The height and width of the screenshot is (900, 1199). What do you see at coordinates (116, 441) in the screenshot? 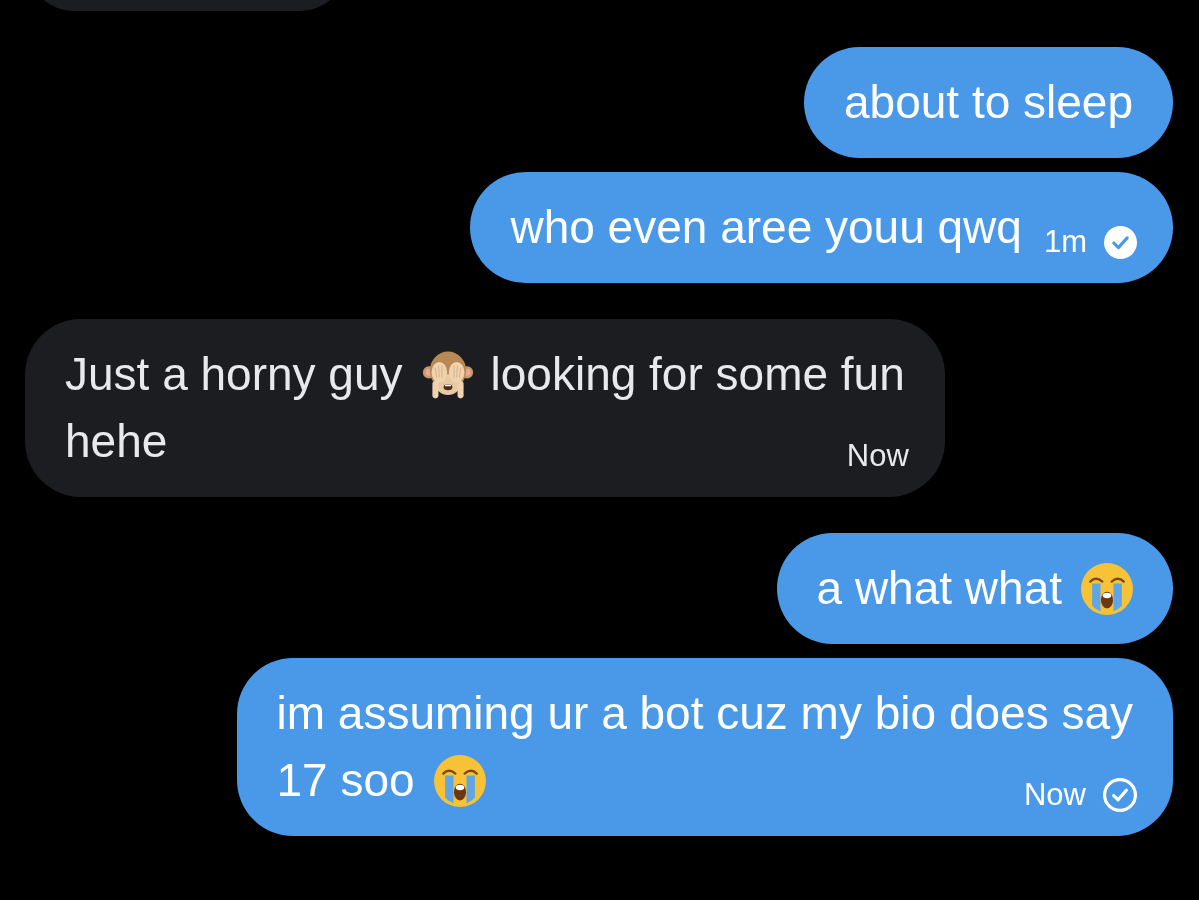
I see `message-text: hehe` at bounding box center [116, 441].